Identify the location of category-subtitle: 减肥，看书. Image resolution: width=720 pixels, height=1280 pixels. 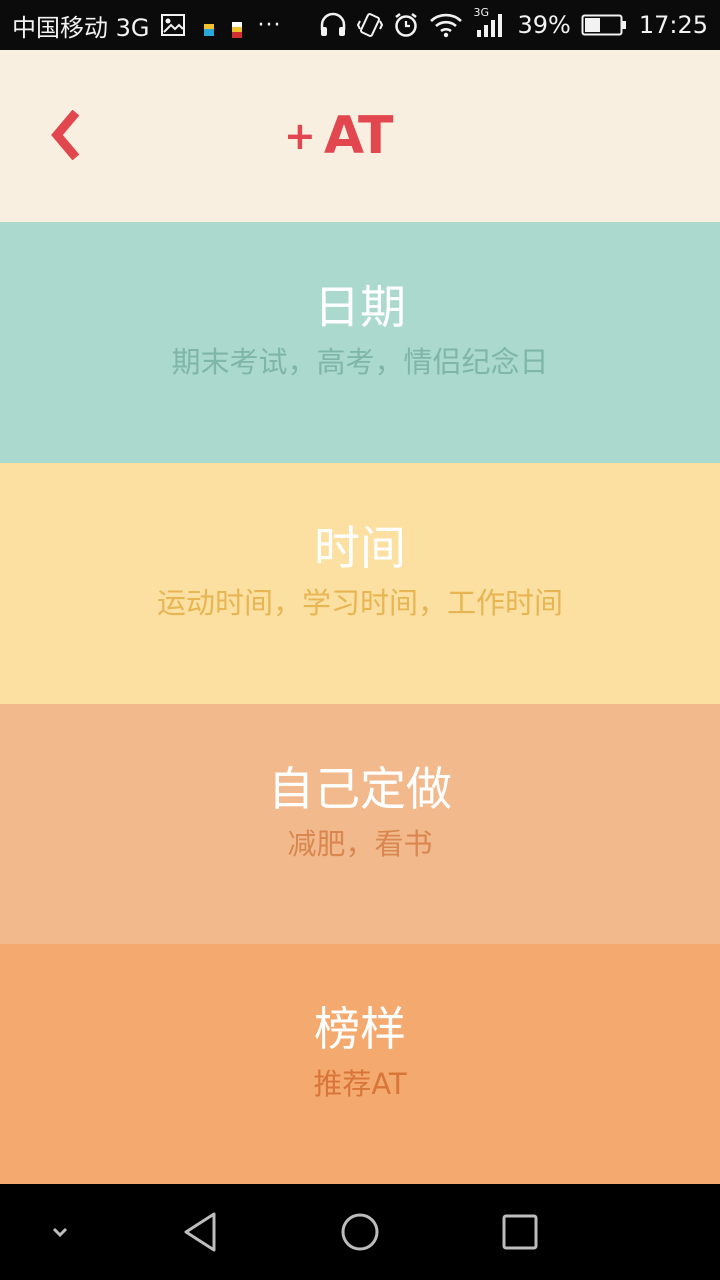
(360, 844).